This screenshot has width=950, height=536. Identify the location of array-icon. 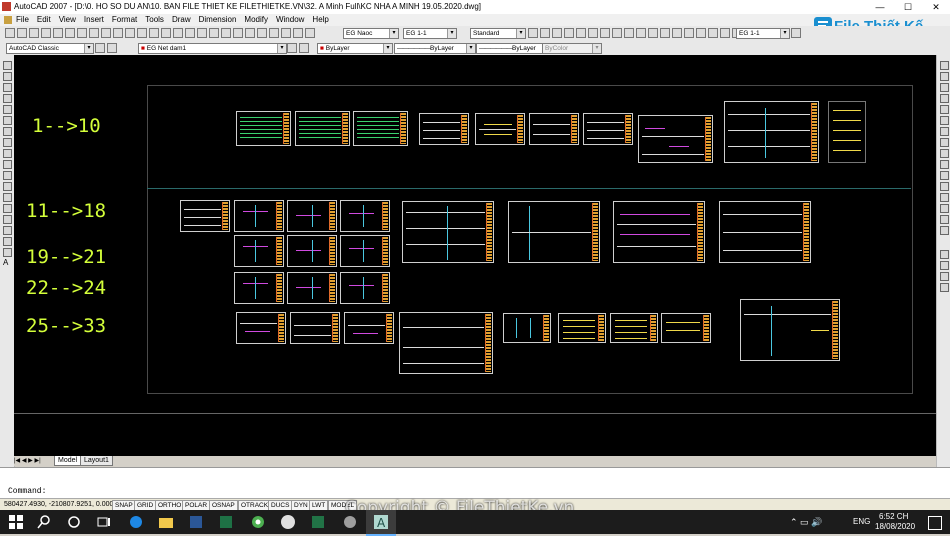
(944, 109).